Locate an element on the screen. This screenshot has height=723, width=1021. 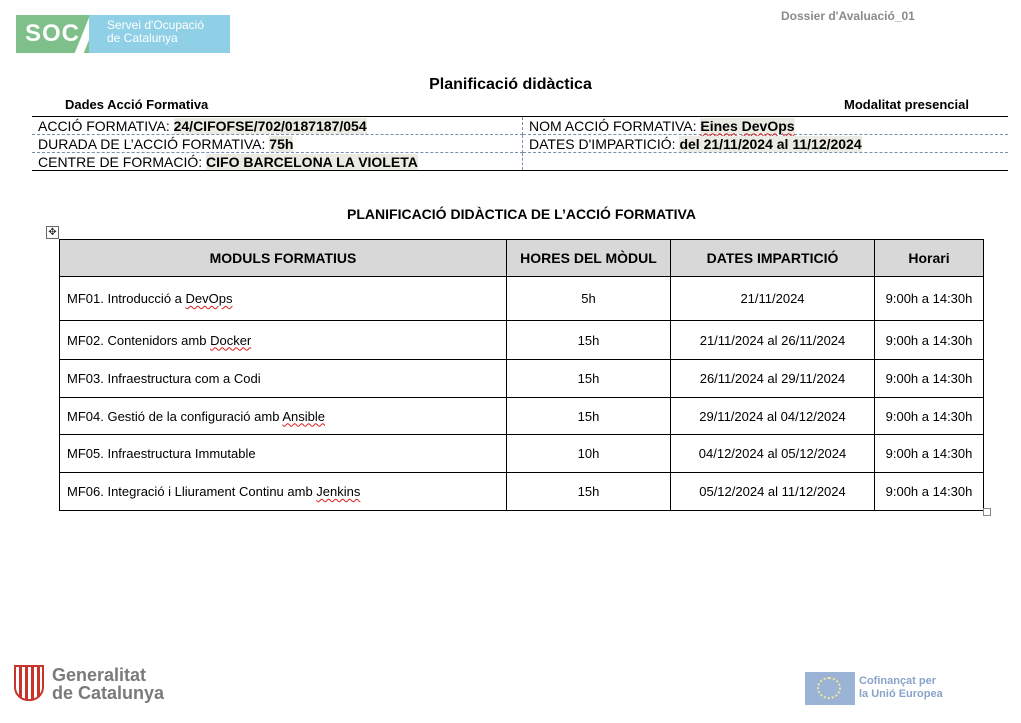
eu-text: Cofinançat per la Unió Europea is located at coordinates (901, 688).